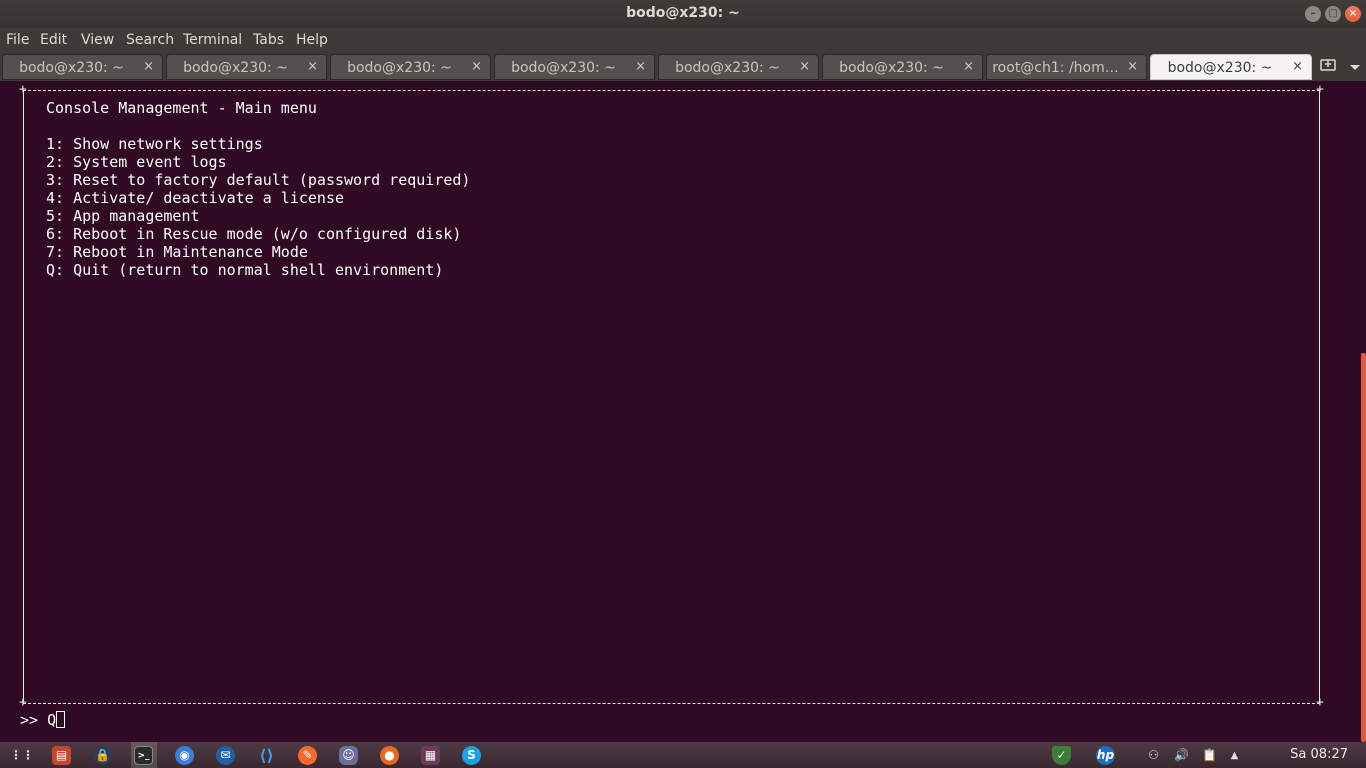 This screenshot has width=1366, height=768. I want to click on prompt-symbol: >>, so click(34, 720).